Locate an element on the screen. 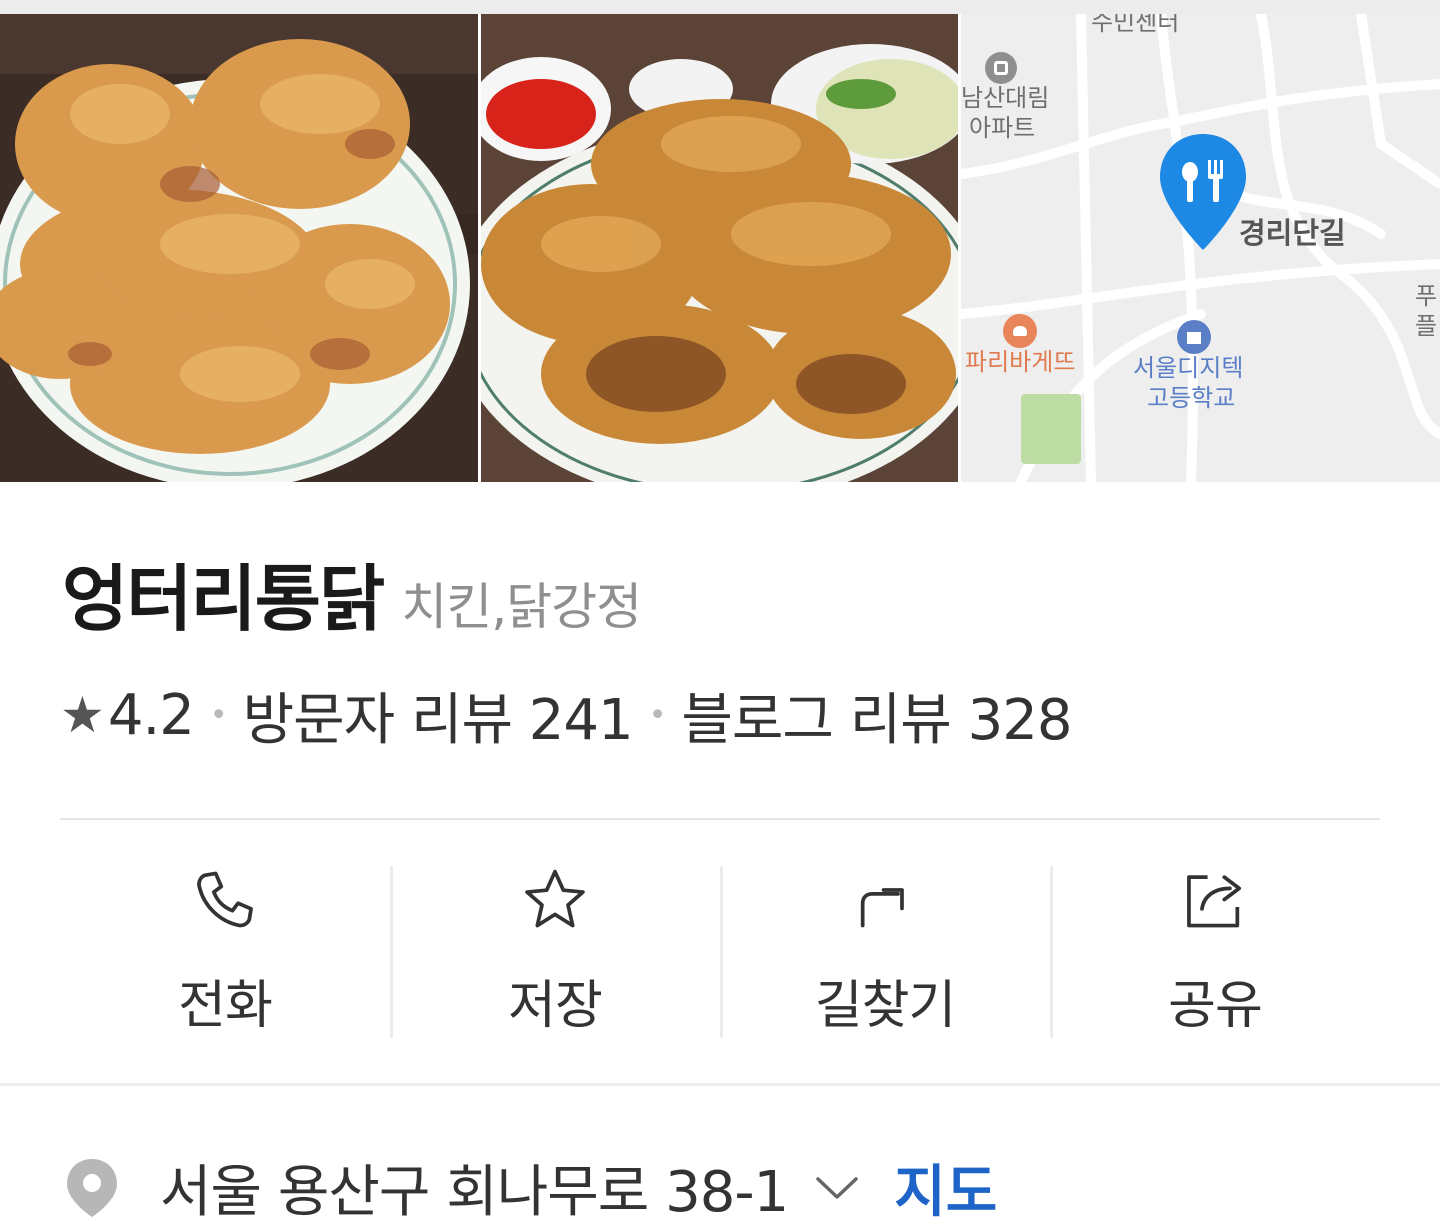 Image resolution: width=1440 pixels, height=1225 pixels. school-poi-icon is located at coordinates (1194, 337).